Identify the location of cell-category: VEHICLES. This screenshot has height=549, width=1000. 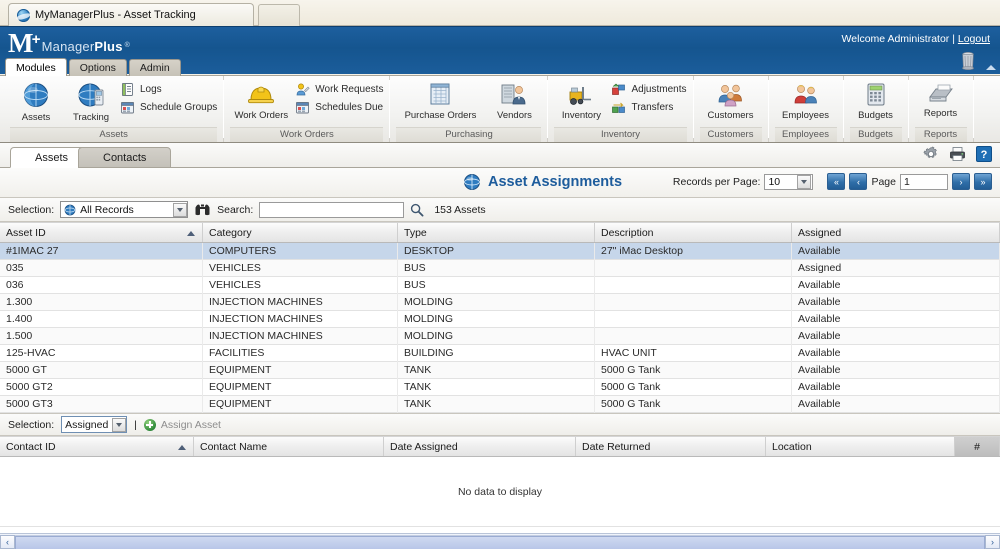
(300, 268).